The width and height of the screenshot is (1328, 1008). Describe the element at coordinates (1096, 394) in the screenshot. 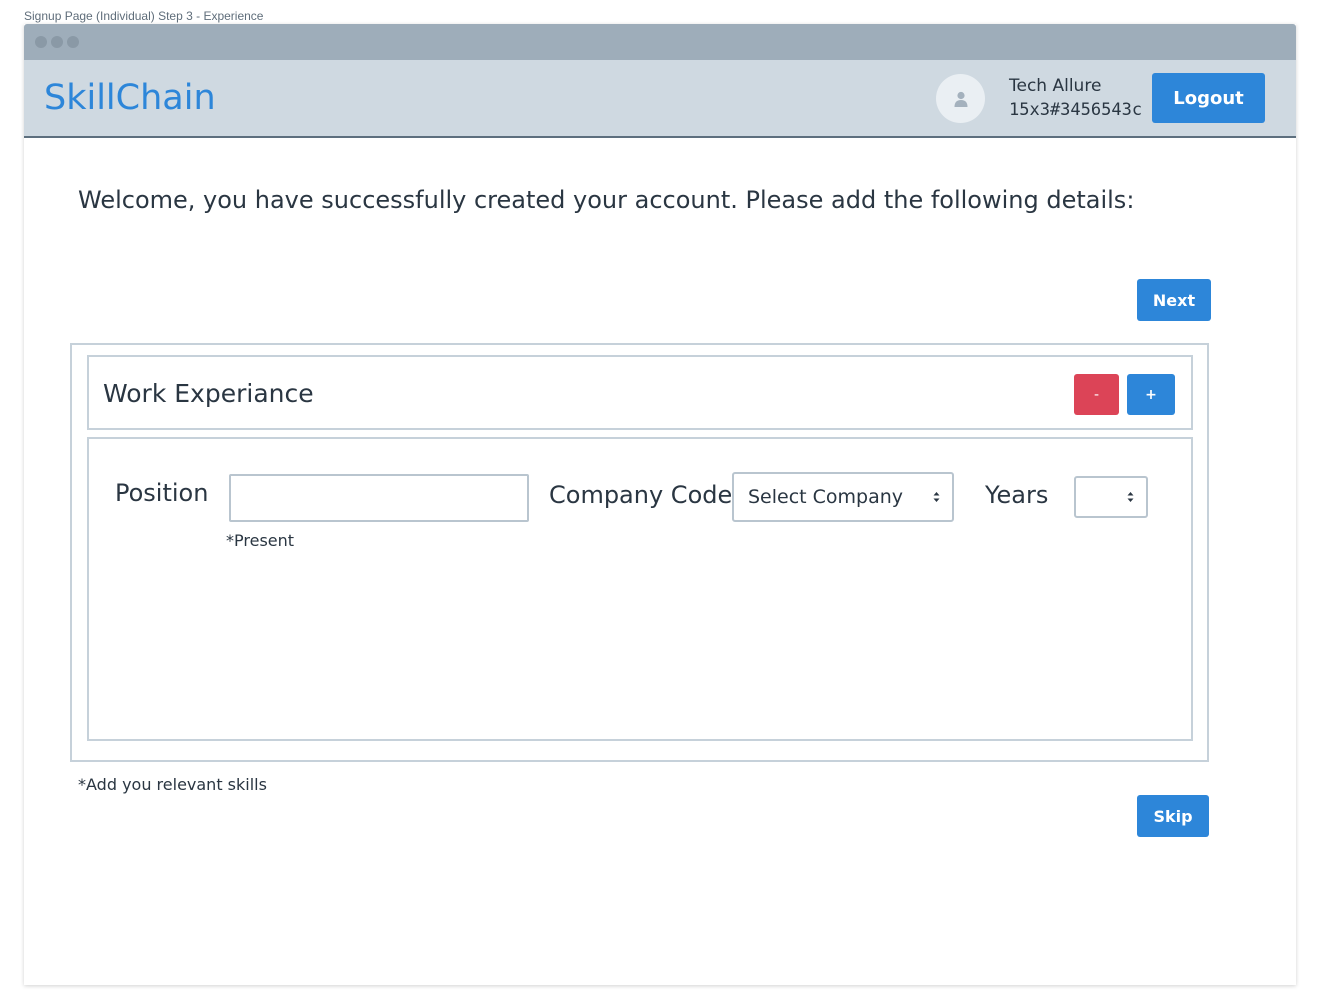

I see `remove-experience-button: -` at that location.